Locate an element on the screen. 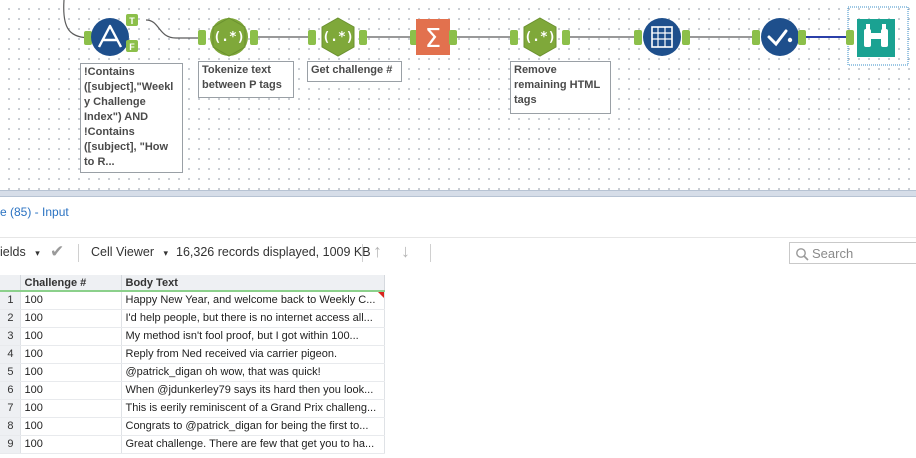  browse-tool is located at coordinates (877, 36).